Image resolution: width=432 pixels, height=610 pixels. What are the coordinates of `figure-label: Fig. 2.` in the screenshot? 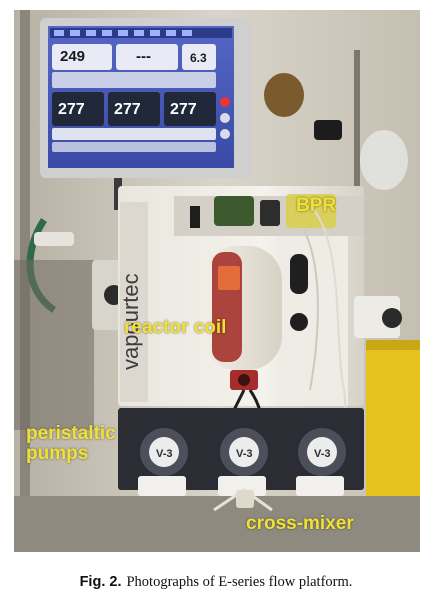 It's located at (100, 582).